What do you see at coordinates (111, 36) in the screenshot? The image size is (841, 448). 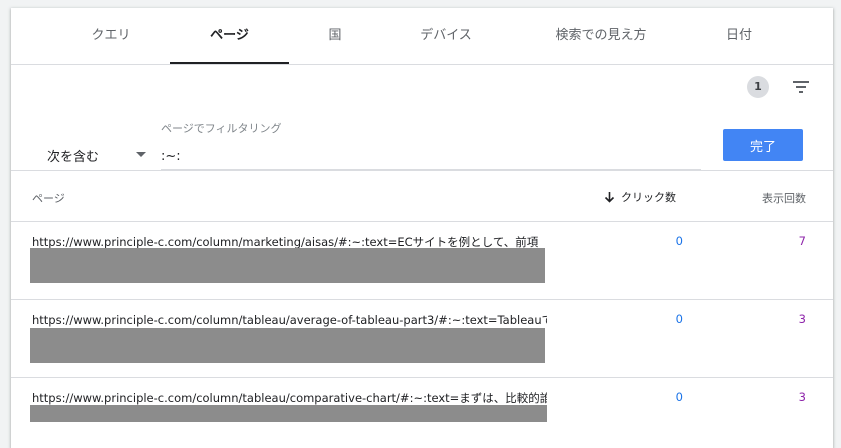 I see `tab-query: クエリ` at bounding box center [111, 36].